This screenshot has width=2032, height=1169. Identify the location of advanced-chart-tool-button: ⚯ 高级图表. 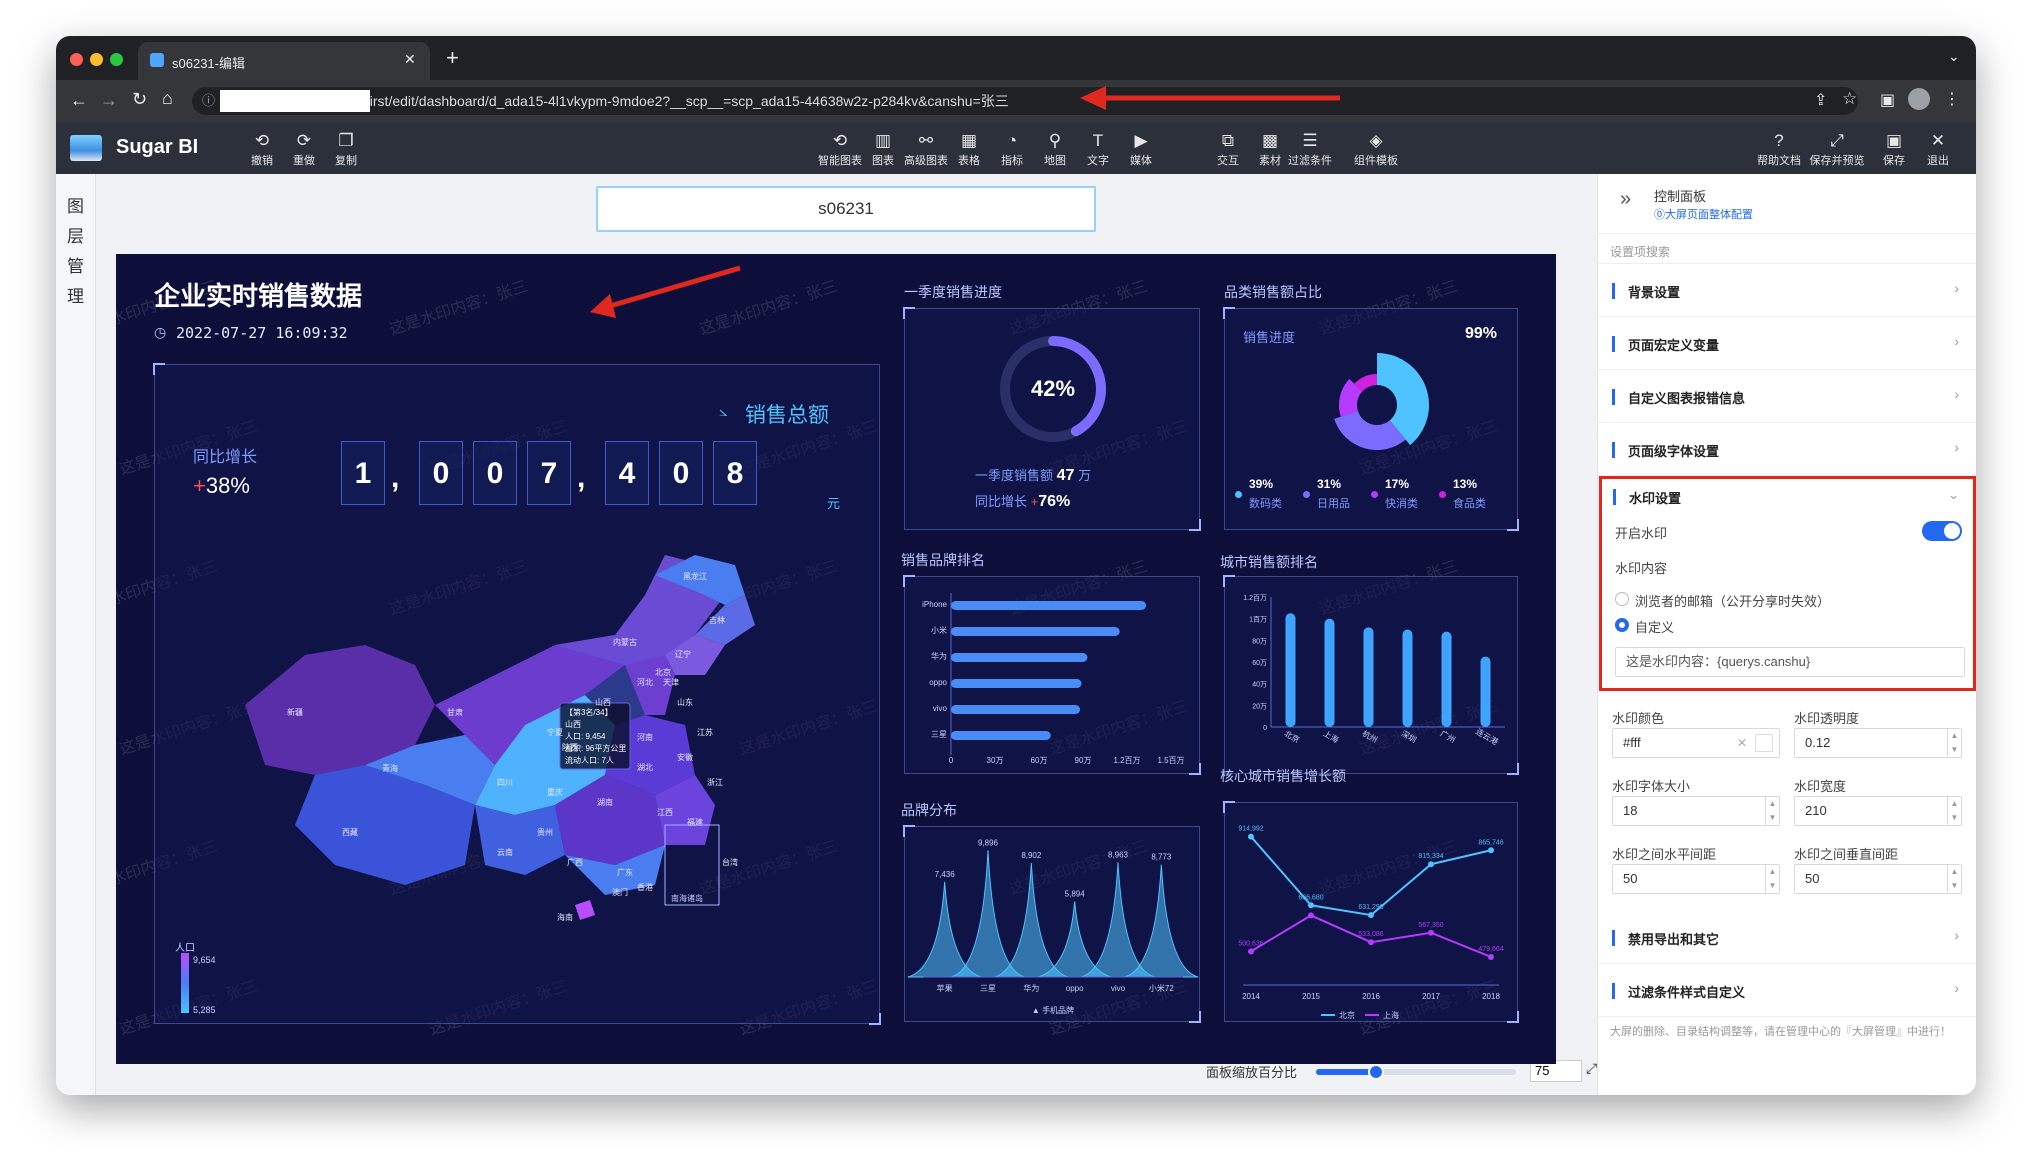
(926, 148).